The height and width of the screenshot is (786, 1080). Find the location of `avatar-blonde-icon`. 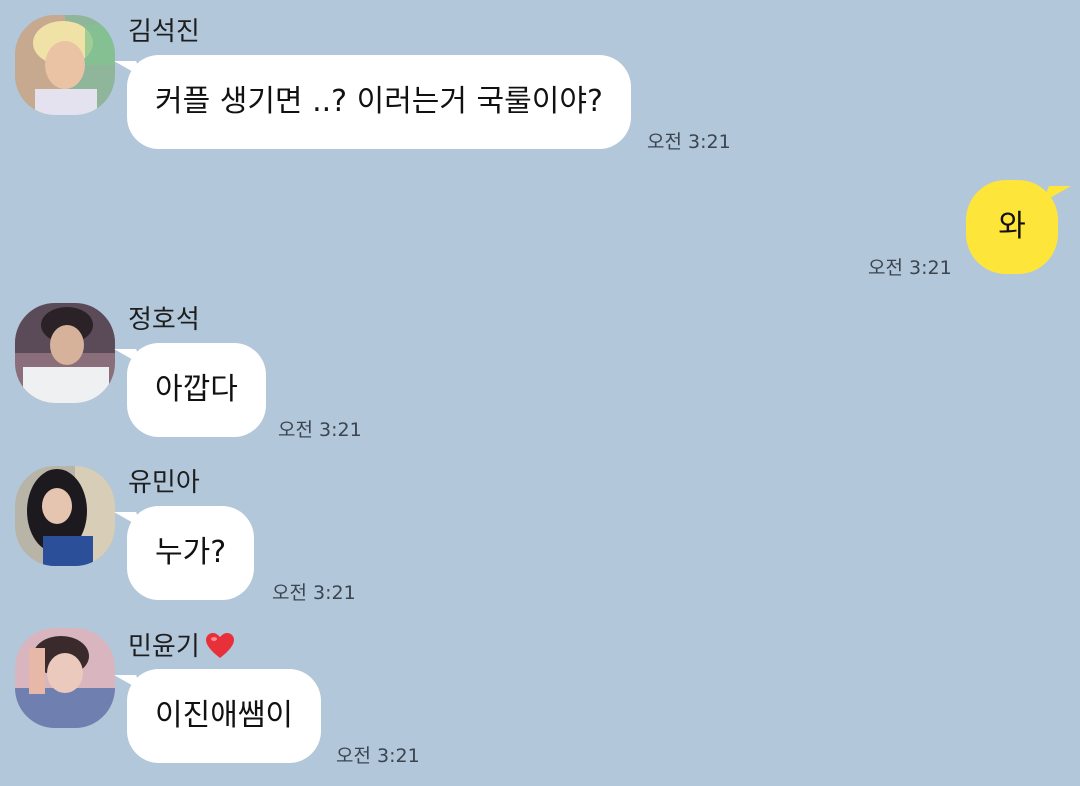

avatar-blonde-icon is located at coordinates (65, 65).